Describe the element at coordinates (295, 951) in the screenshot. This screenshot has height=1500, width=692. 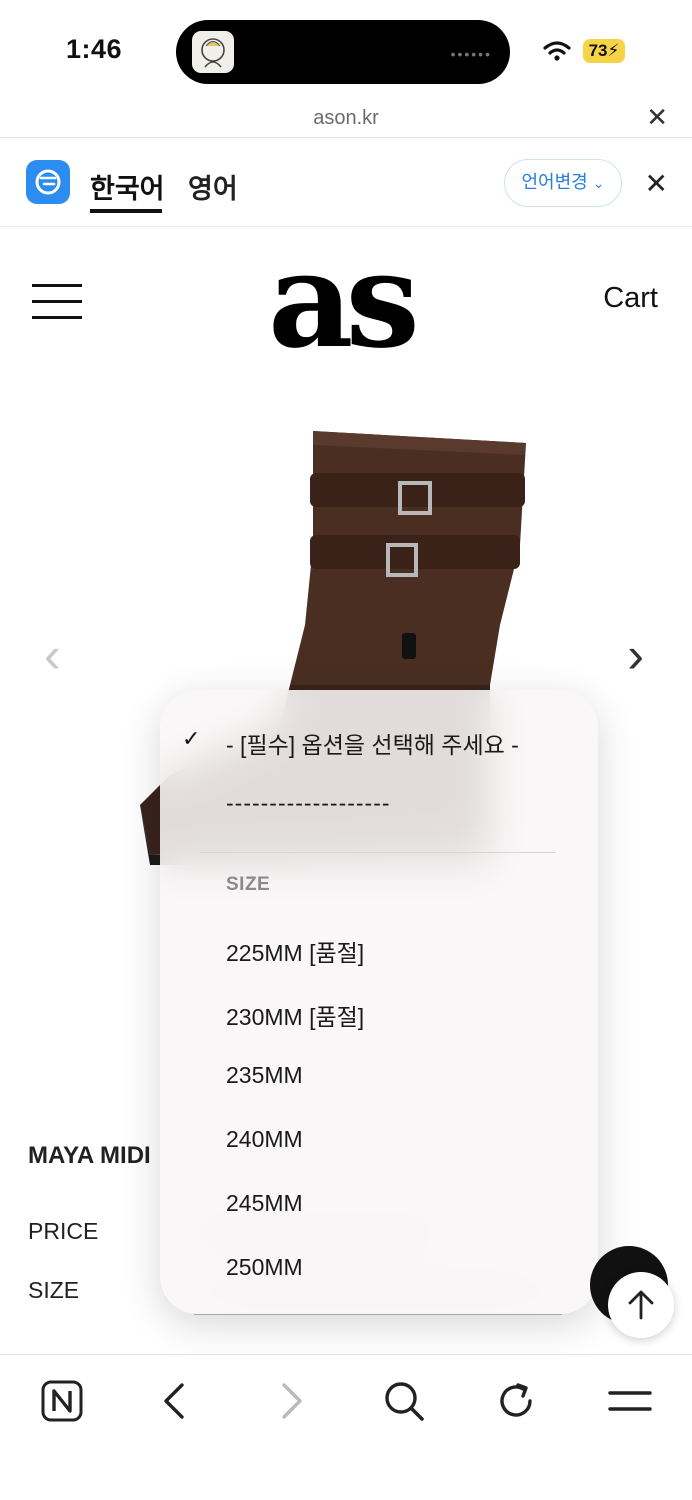
I see `menu-option-size: 225MM [품절]` at that location.